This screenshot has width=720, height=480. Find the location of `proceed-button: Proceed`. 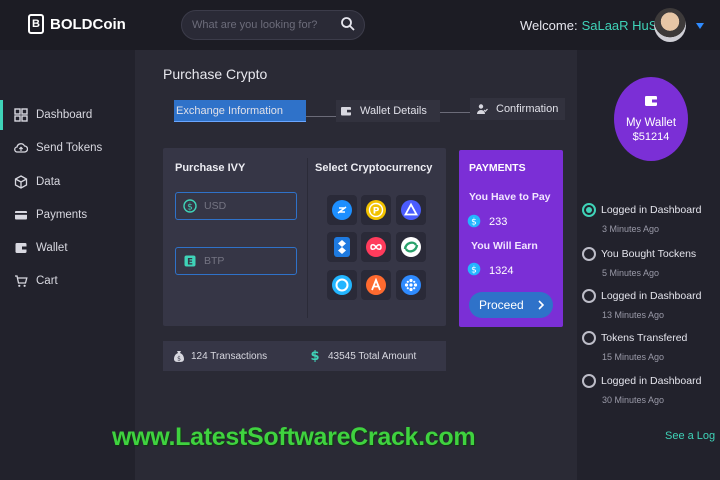

proceed-button: Proceed is located at coordinates (511, 305).